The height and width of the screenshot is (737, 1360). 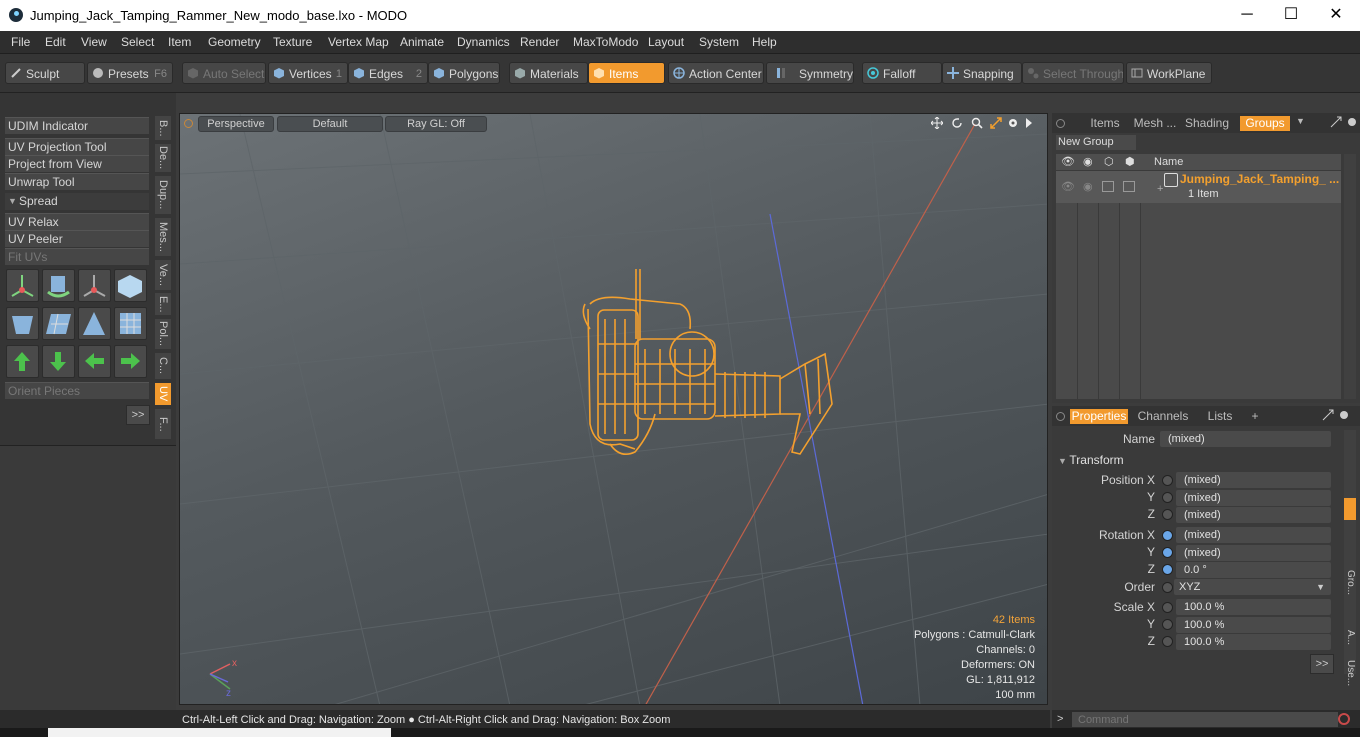 What do you see at coordinates (234, 42) in the screenshot?
I see `menu-geometry: Geometry` at bounding box center [234, 42].